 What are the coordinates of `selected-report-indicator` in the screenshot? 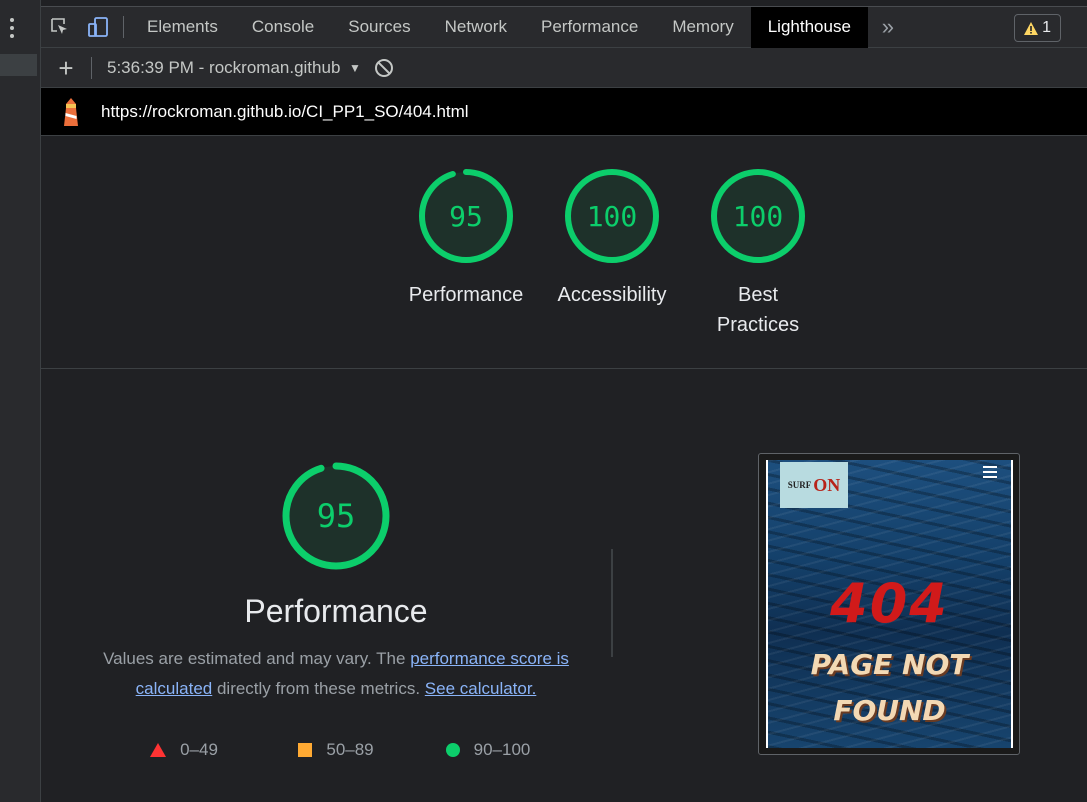 It's located at (18, 65).